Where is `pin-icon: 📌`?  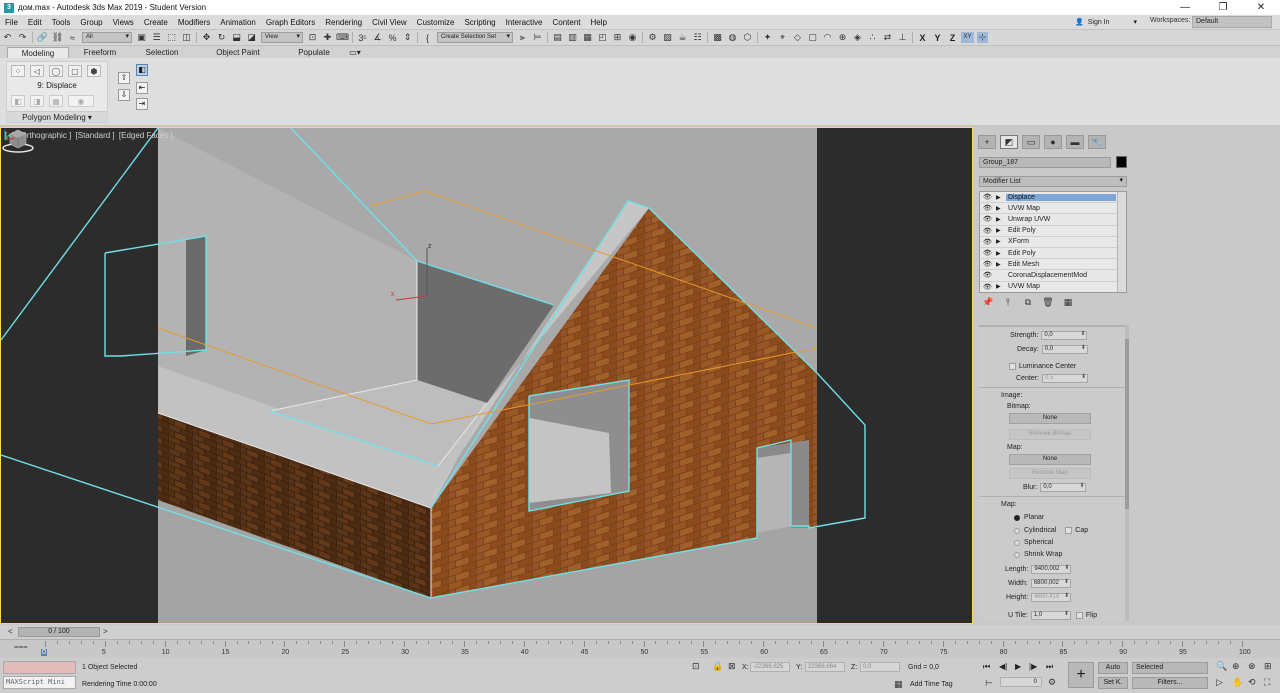
pin-icon: 📌 is located at coordinates (988, 303).